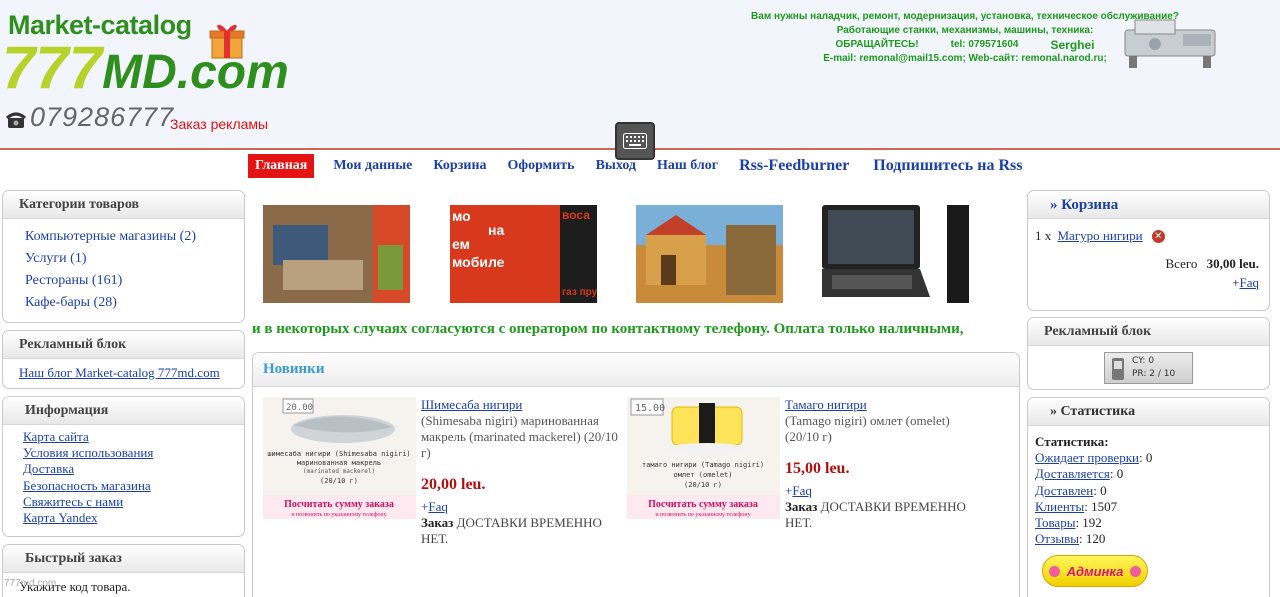 This screenshot has height=597, width=1280. What do you see at coordinates (703, 465) in the screenshot?
I see `product-image-name: тамаго нигири (Tamago nigiri)` at bounding box center [703, 465].